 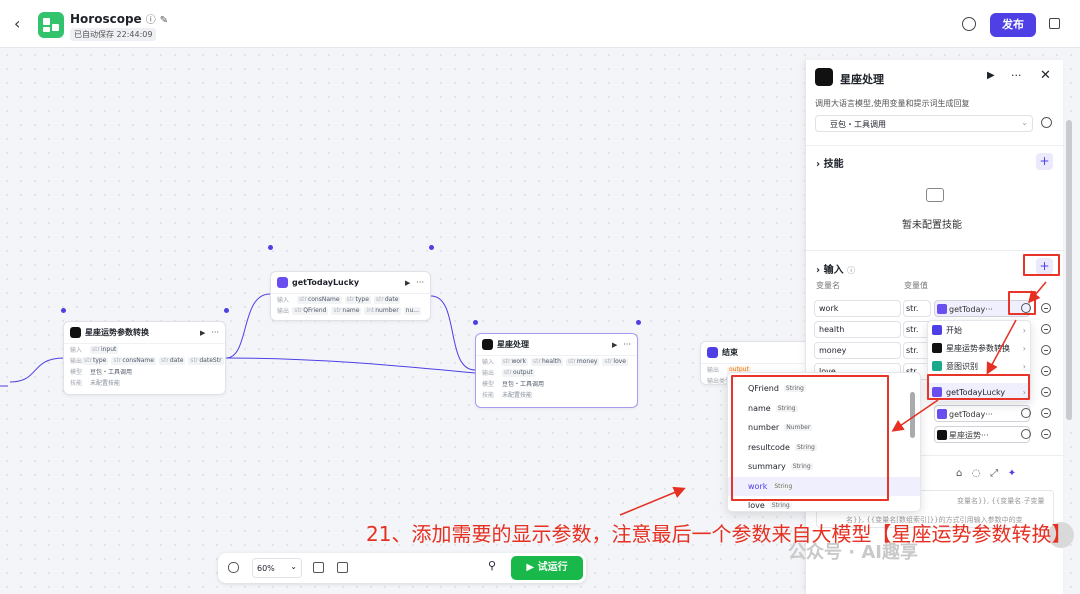 I want to click on app-logo, so click(x=51, y=25).